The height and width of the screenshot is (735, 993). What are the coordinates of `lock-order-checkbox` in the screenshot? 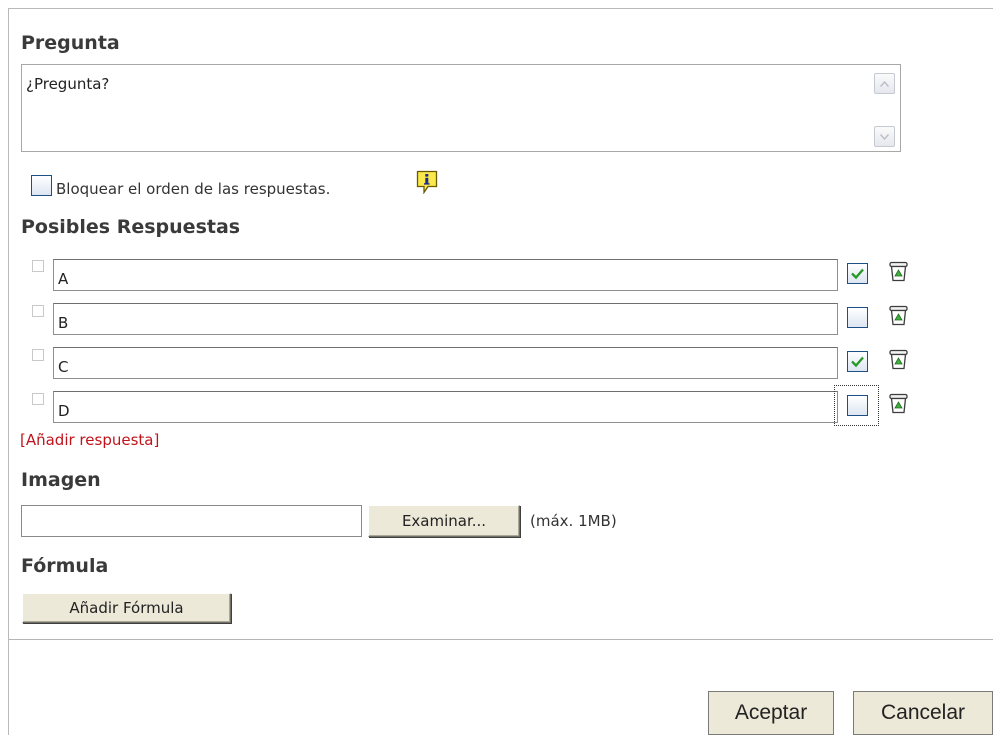 It's located at (41, 185).